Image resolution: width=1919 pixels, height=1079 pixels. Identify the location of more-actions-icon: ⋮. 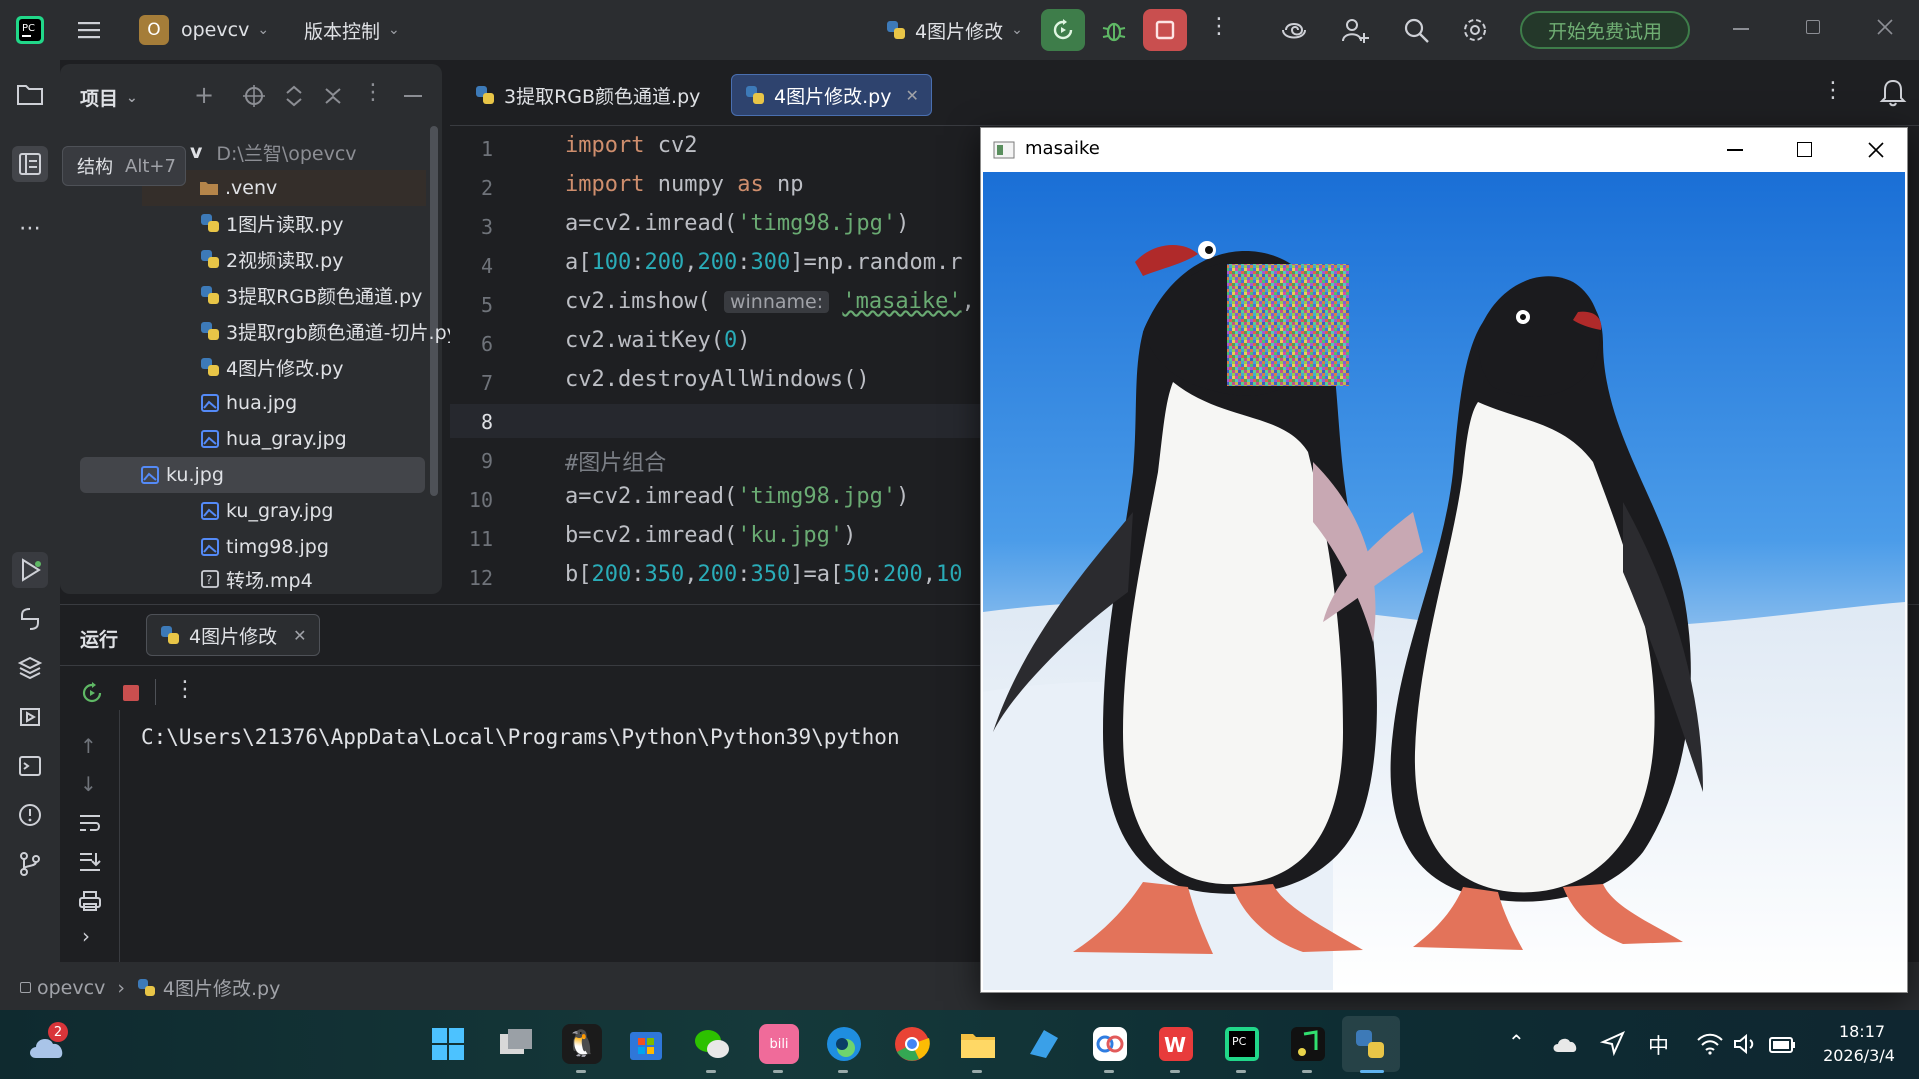
(1219, 26).